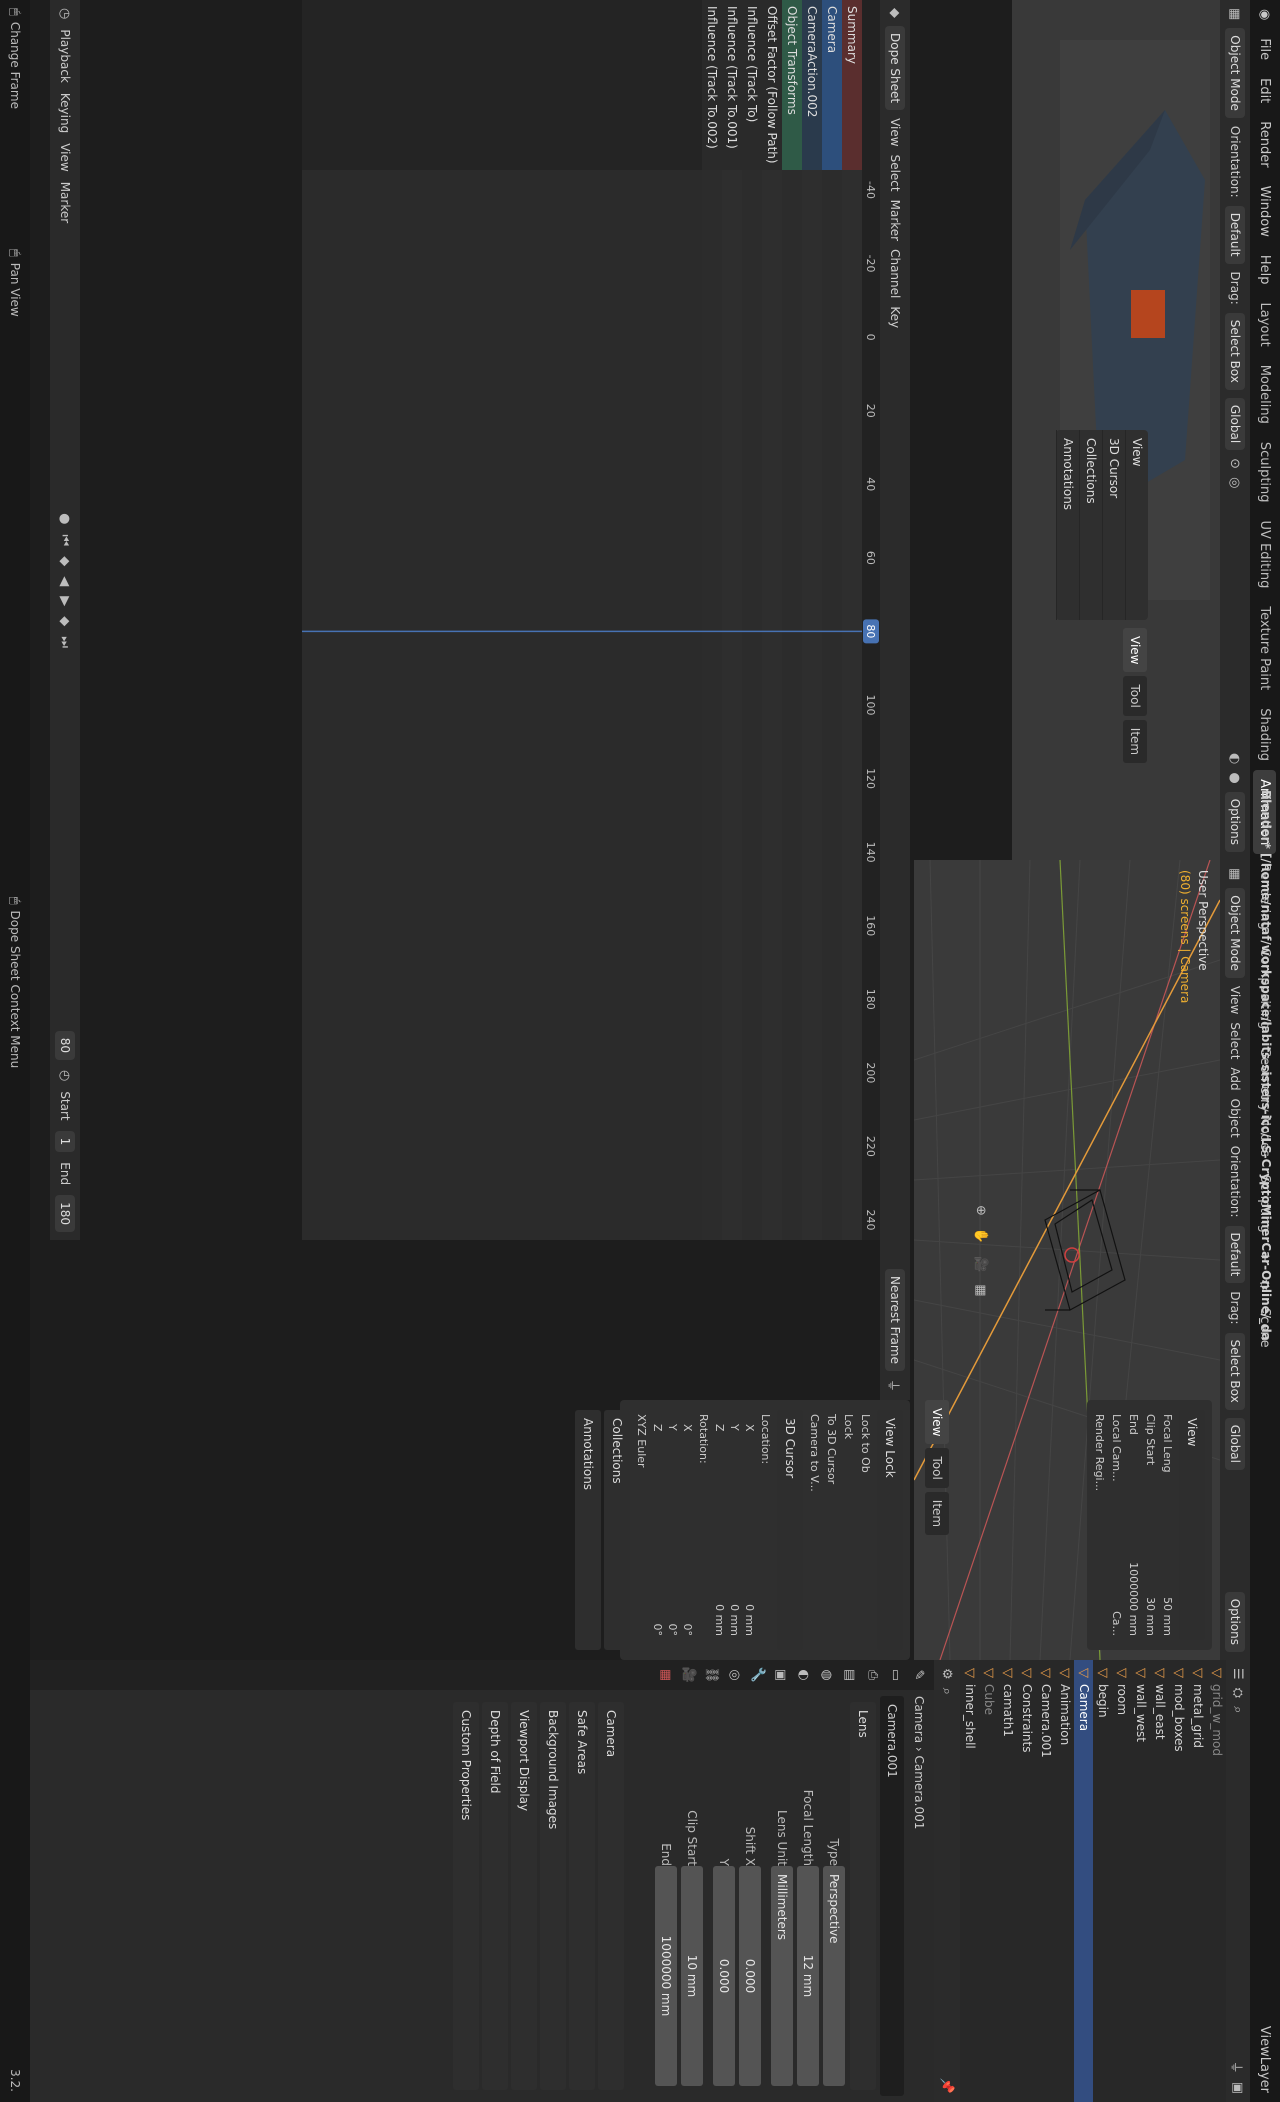 The height and width of the screenshot is (2102, 1280). I want to click on timeline-editor-icon: ◷, so click(65, 13).